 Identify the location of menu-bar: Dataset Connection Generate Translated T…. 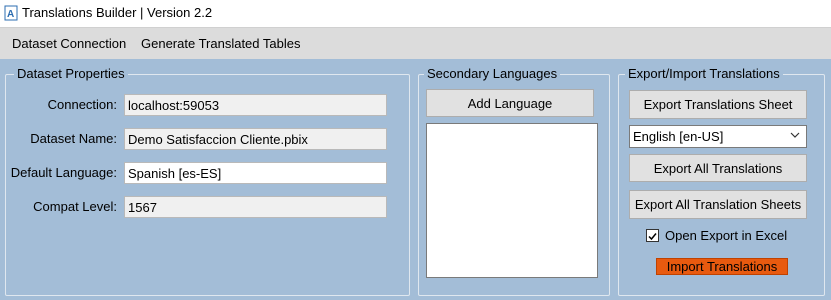
(415, 43).